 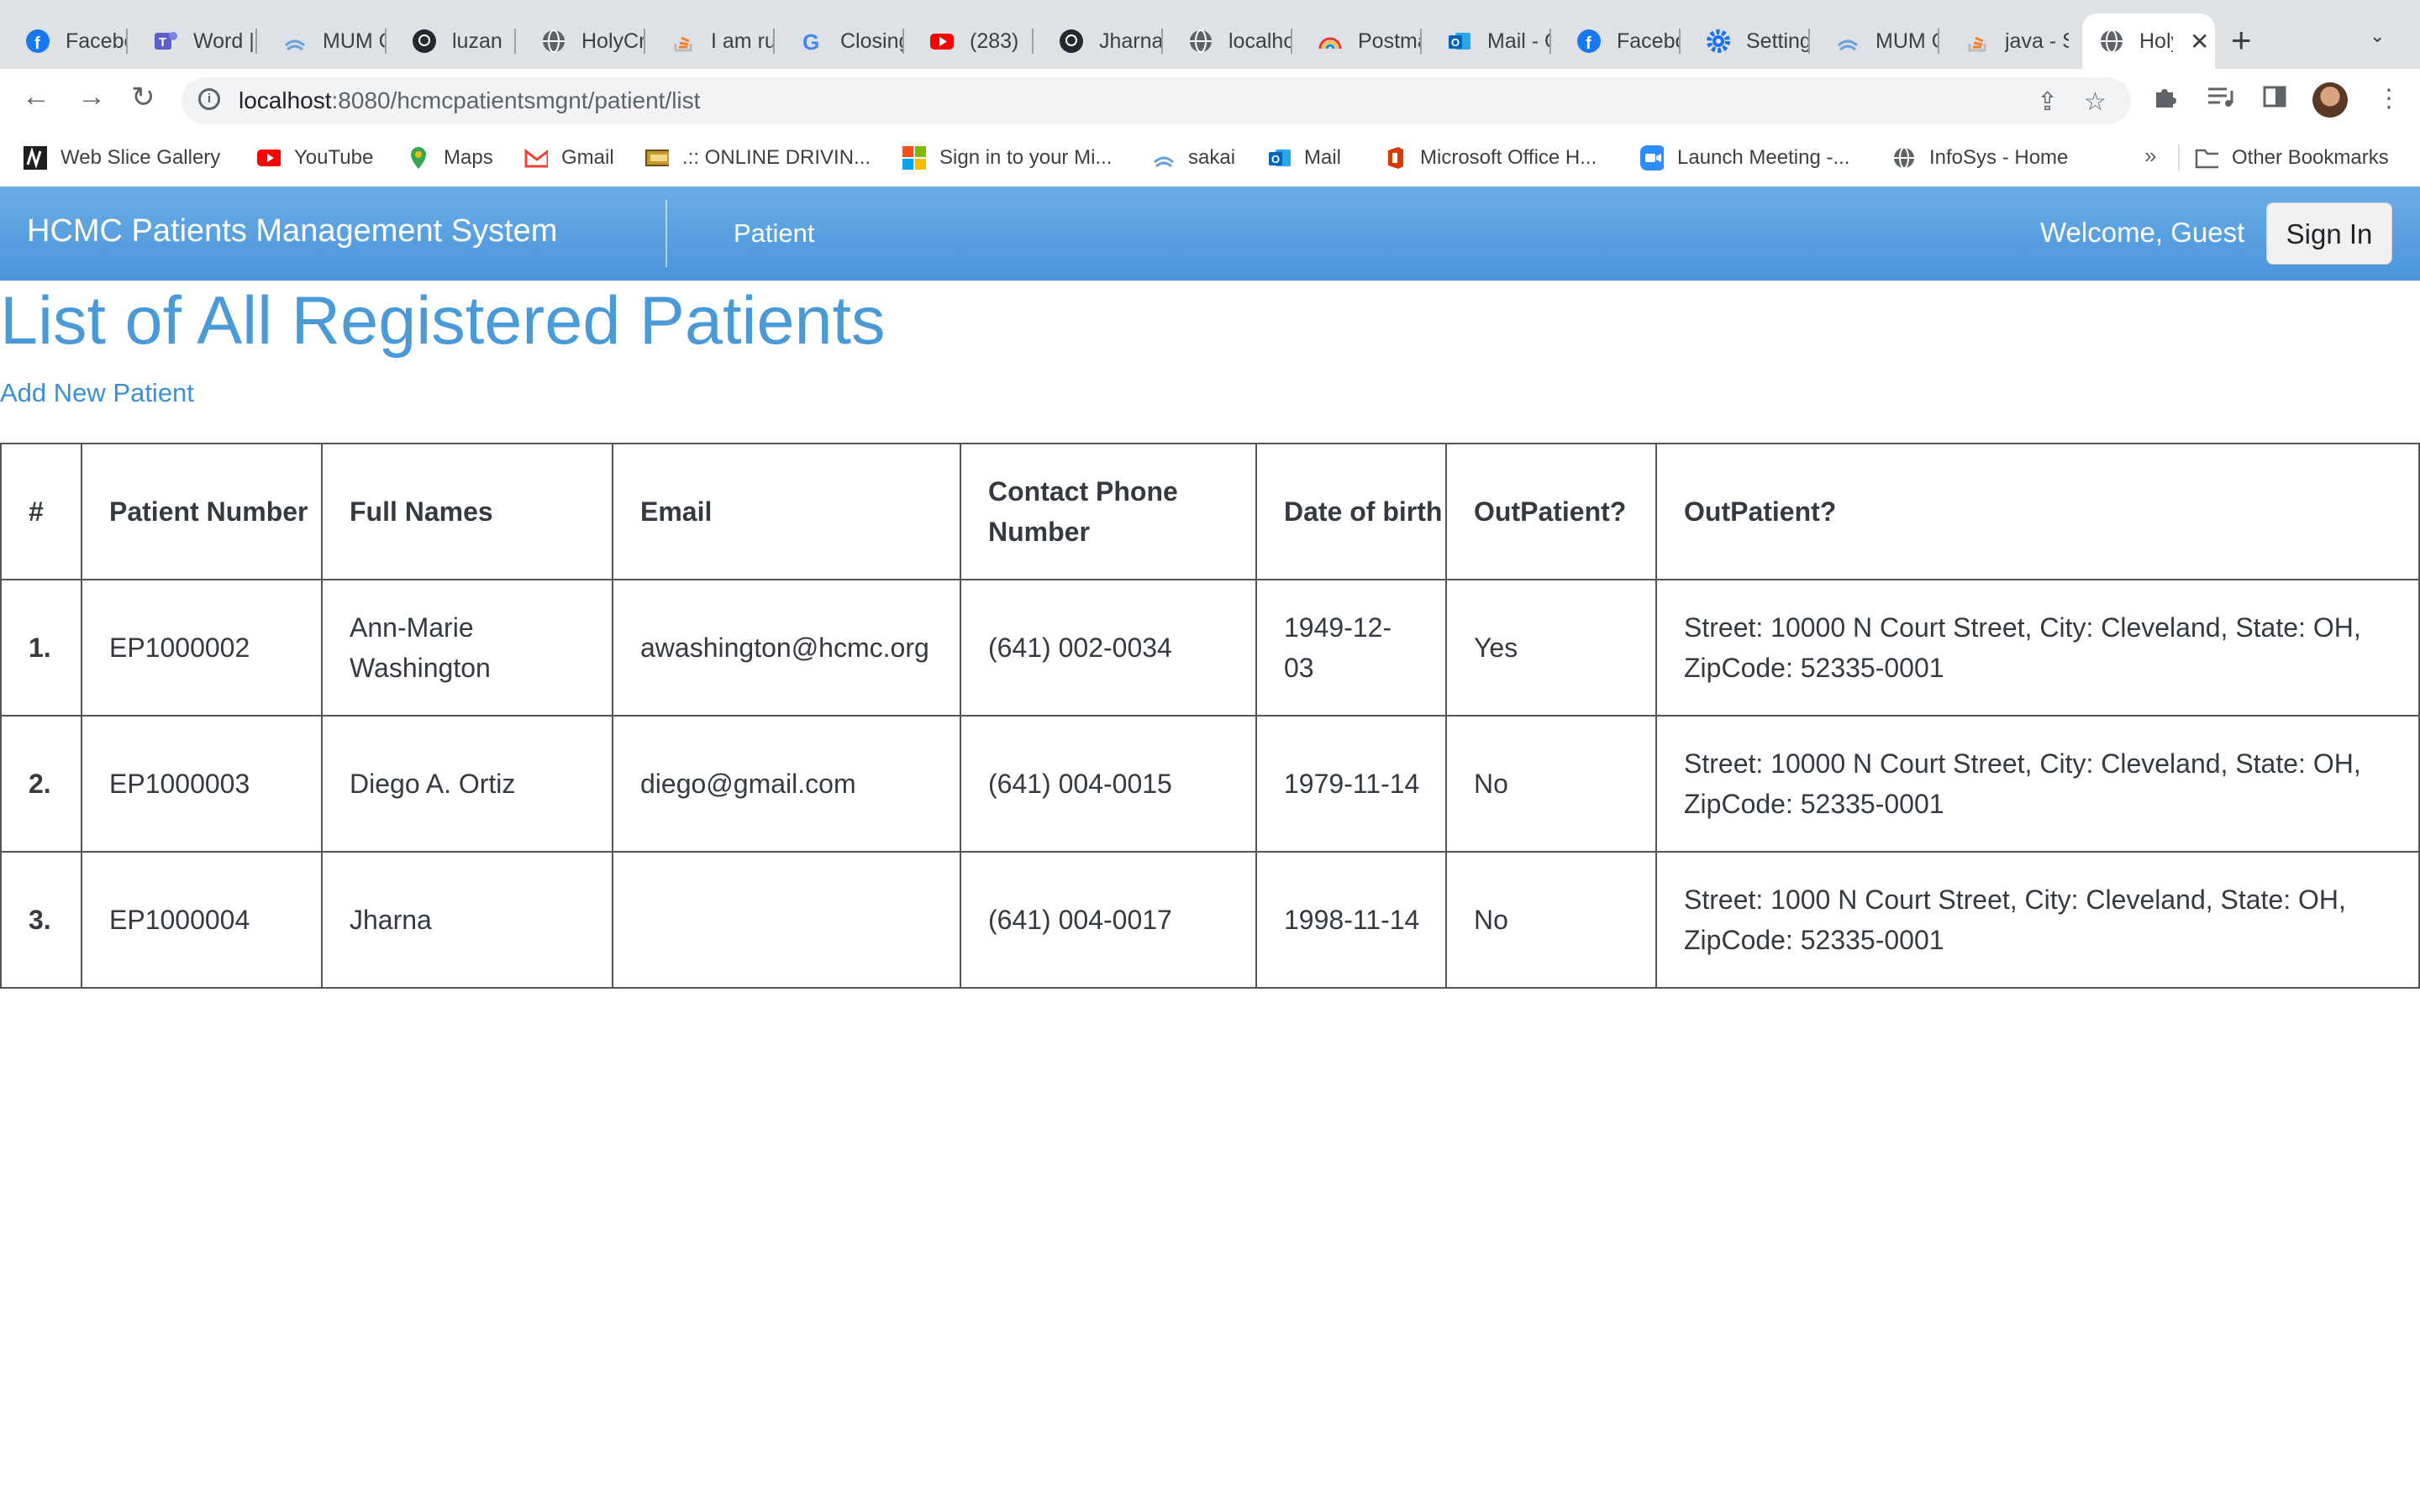 I want to click on bookmark-item: YouTube, so click(x=315, y=158).